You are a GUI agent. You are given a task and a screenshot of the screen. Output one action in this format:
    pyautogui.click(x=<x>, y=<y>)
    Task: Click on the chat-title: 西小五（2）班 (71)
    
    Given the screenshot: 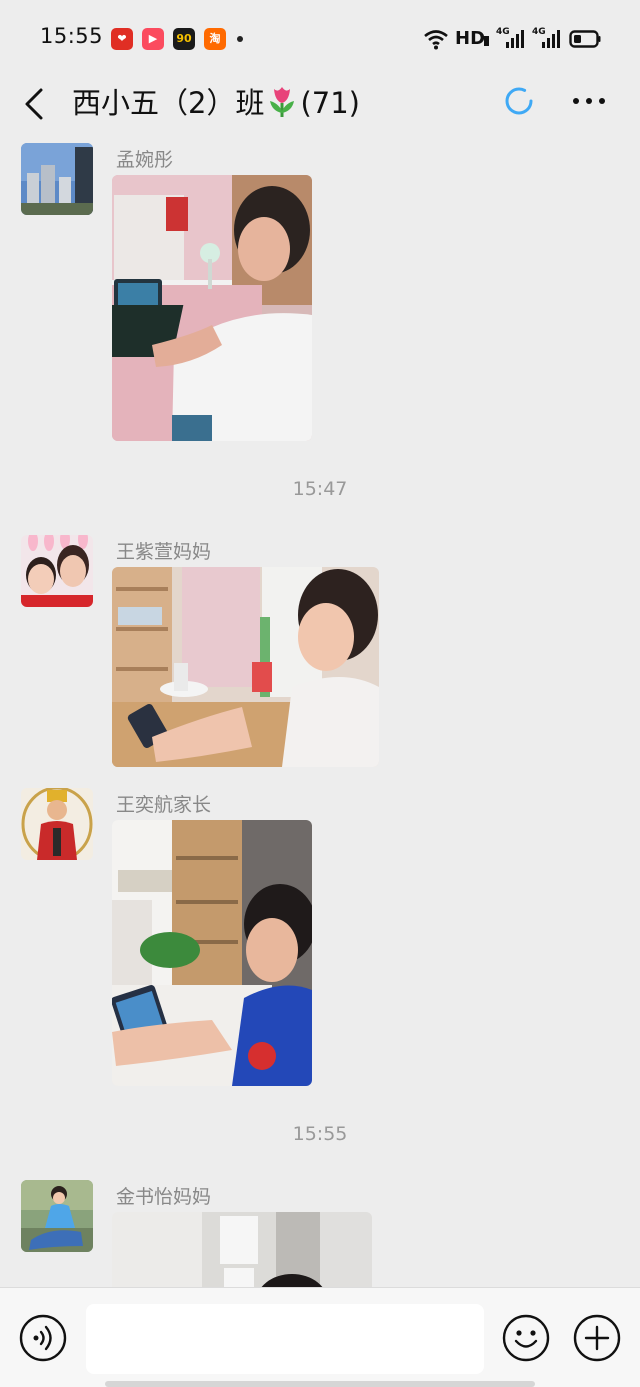 What is the action you would take?
    pyautogui.click(x=216, y=101)
    